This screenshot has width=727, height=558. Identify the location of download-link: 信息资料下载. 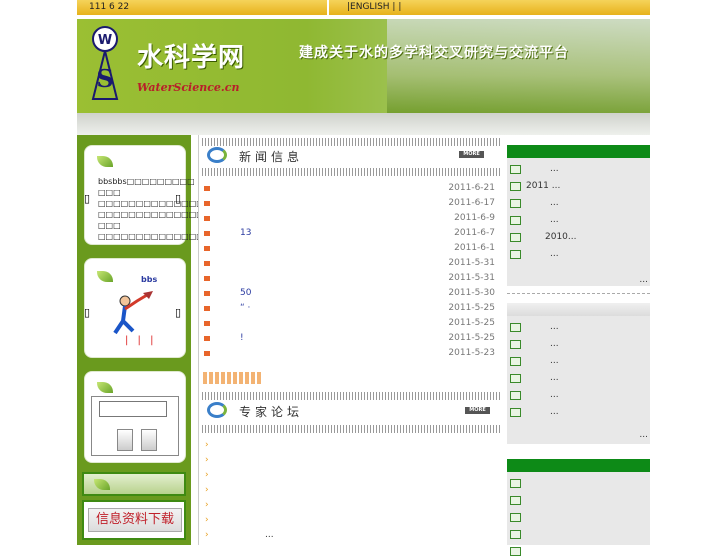
(135, 520).